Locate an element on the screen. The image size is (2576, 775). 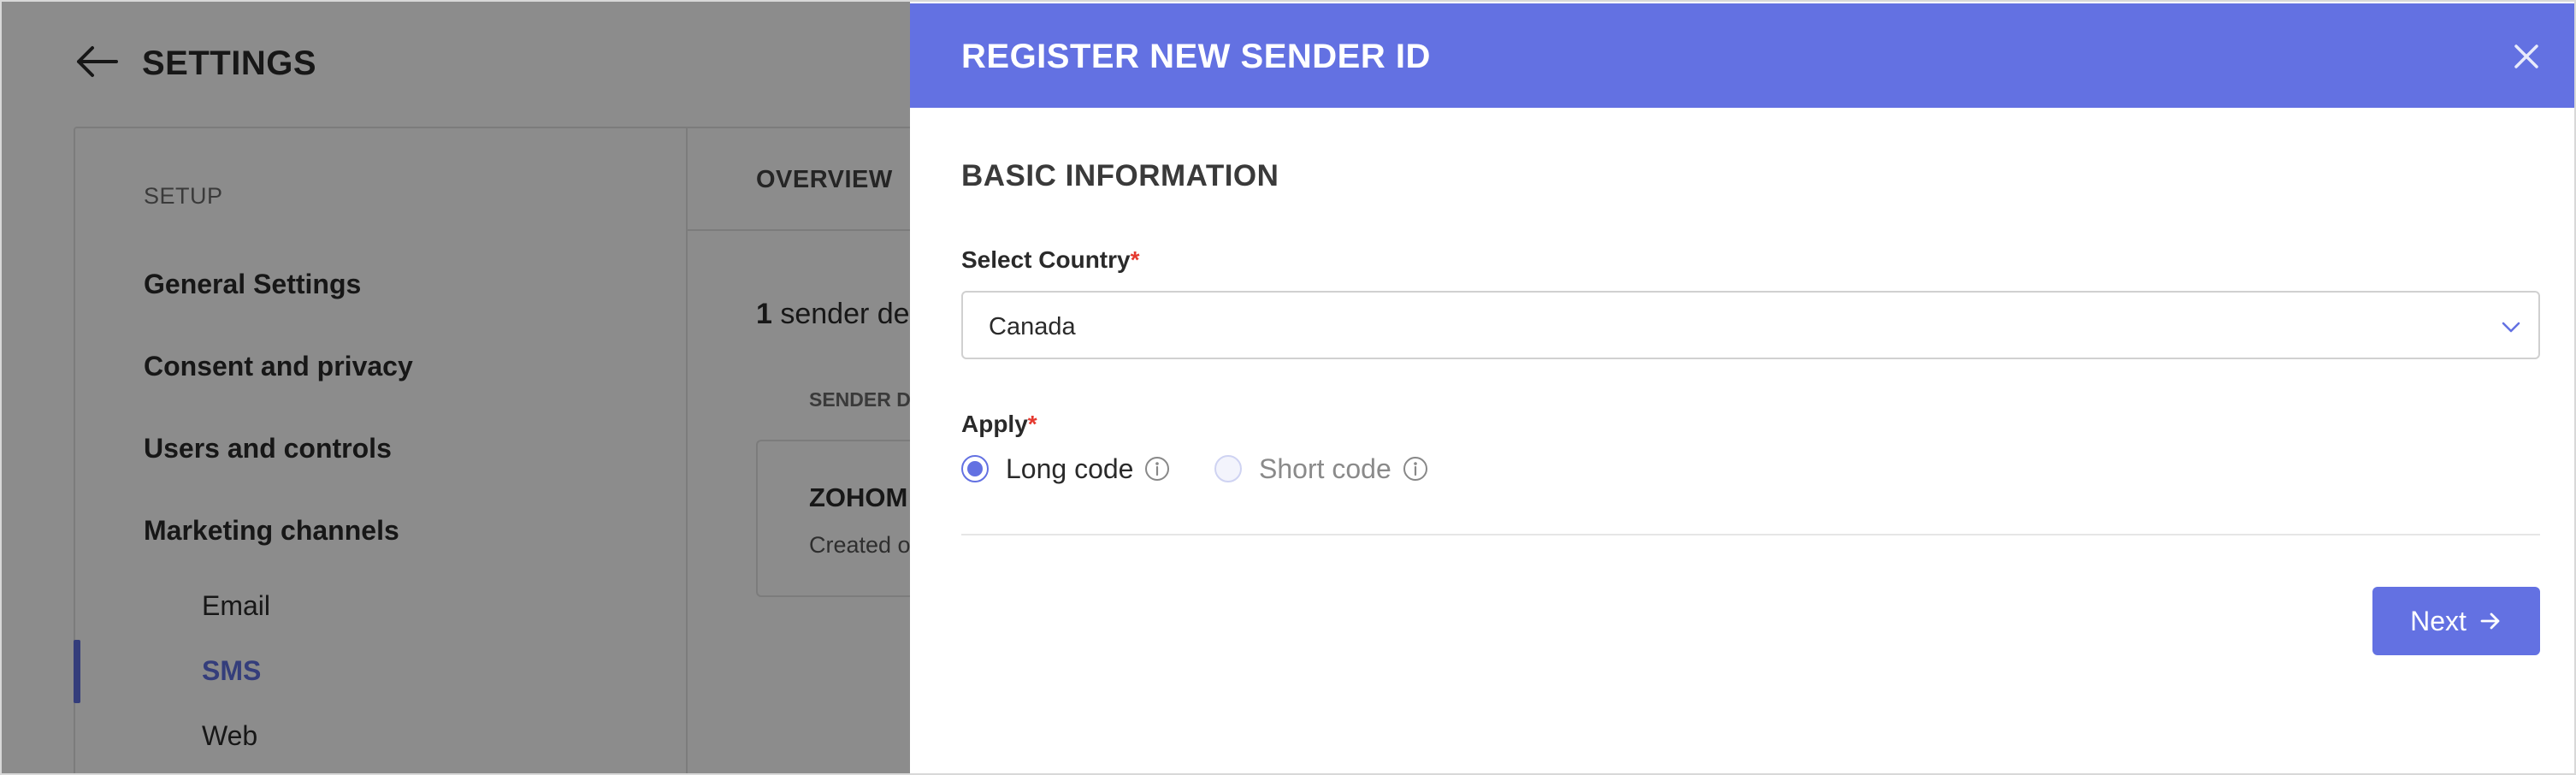
country-select-value: Canada is located at coordinates (1032, 326).